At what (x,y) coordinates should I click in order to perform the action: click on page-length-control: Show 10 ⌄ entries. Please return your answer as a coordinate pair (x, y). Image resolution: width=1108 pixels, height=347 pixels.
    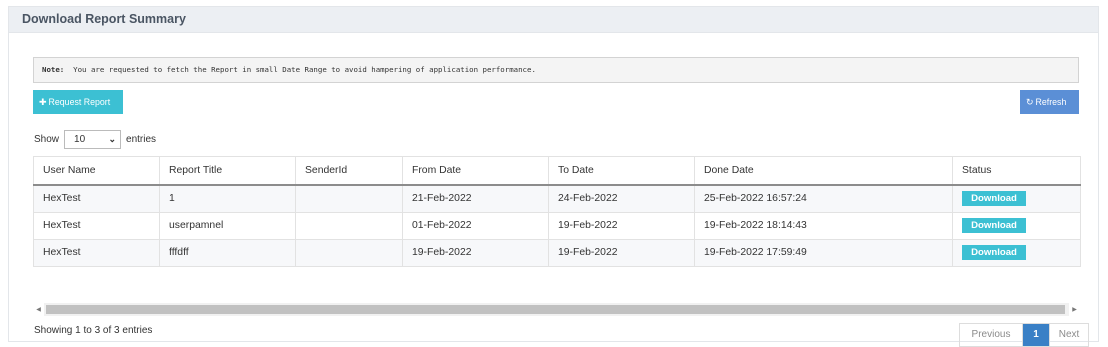
    Looking at the image, I should click on (95, 139).